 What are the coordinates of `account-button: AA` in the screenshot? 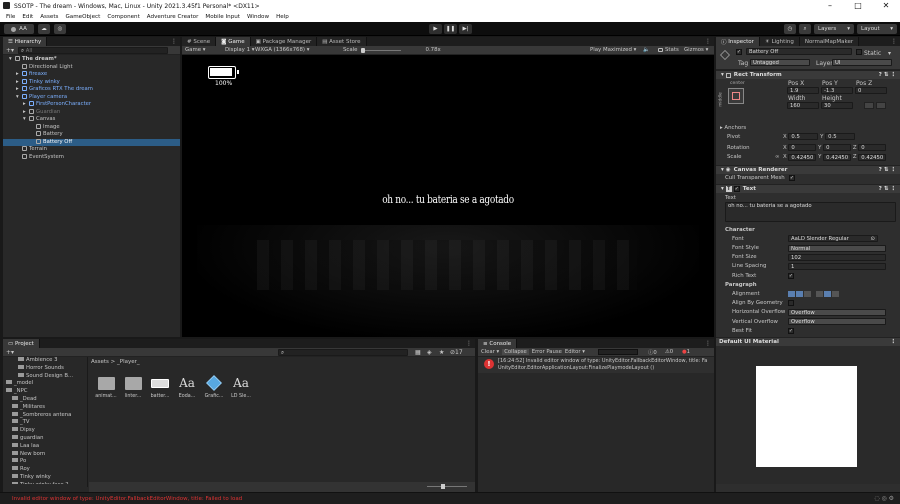 It's located at (19, 29).